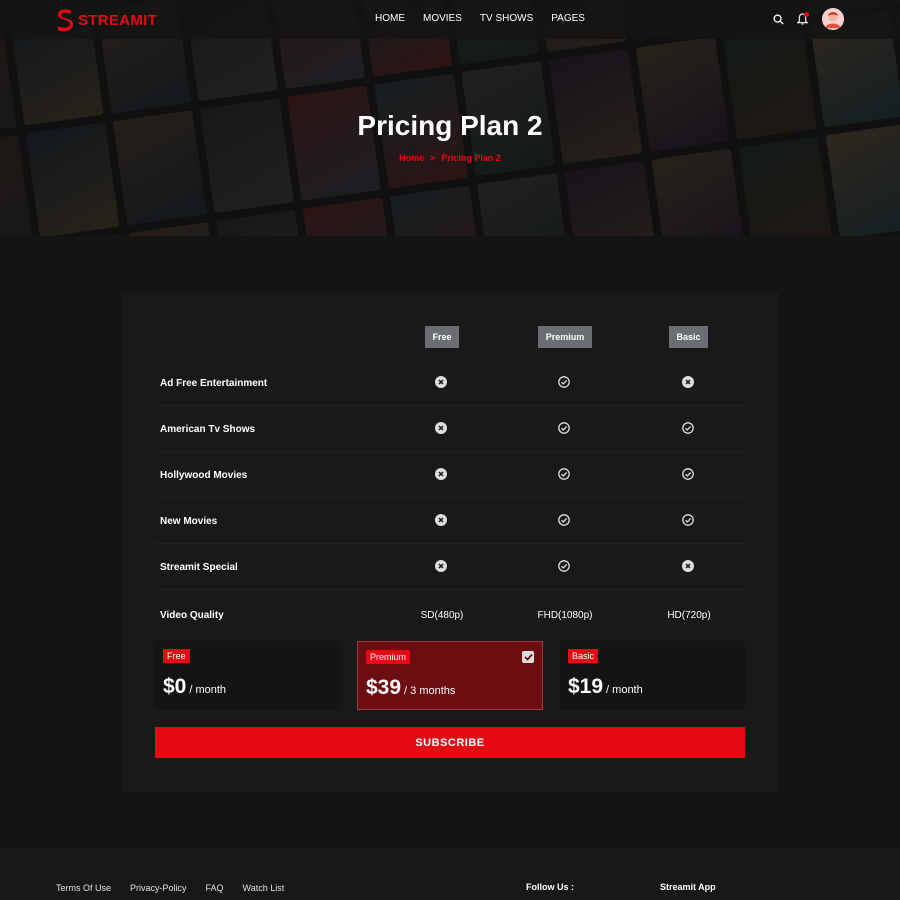 The width and height of the screenshot is (900, 900). I want to click on feature-row: American Tv Shows, so click(450, 429).